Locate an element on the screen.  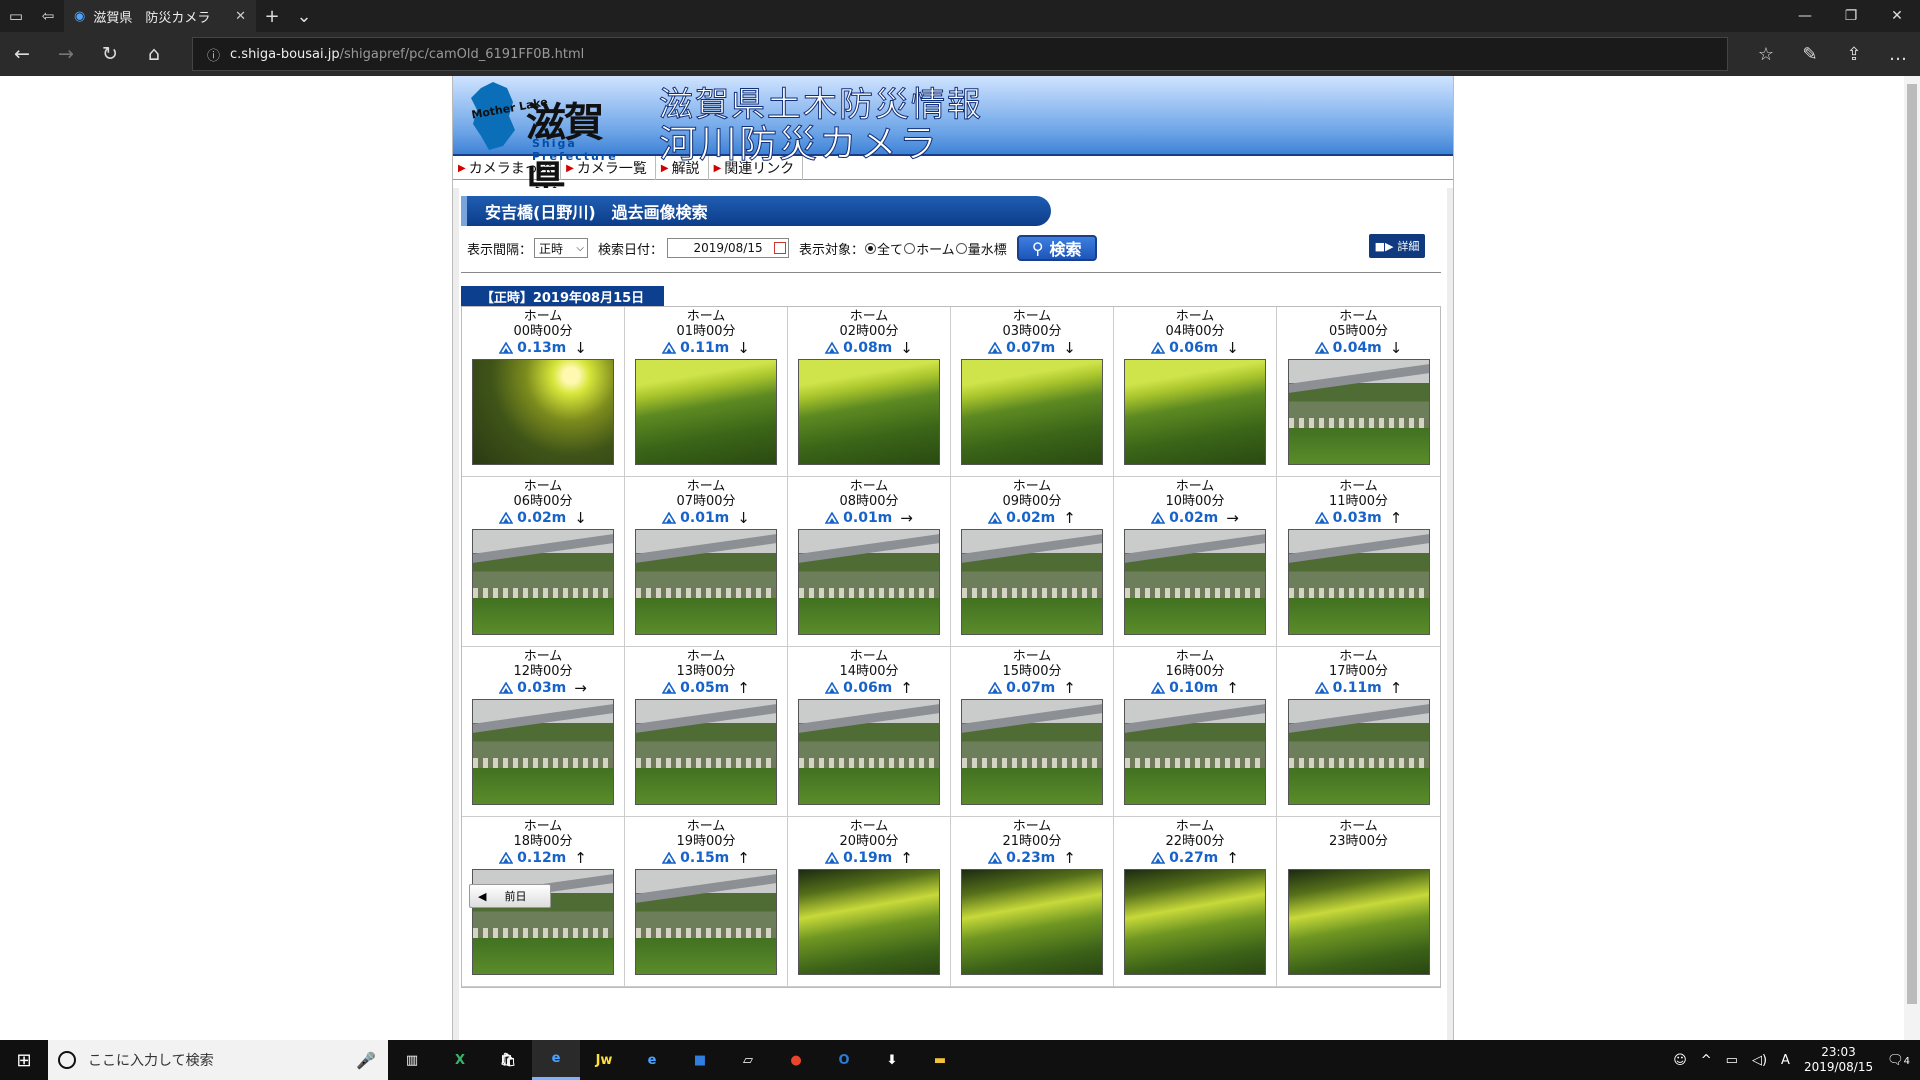
tray-chevron-icon: ^ is located at coordinates (1706, 1060).